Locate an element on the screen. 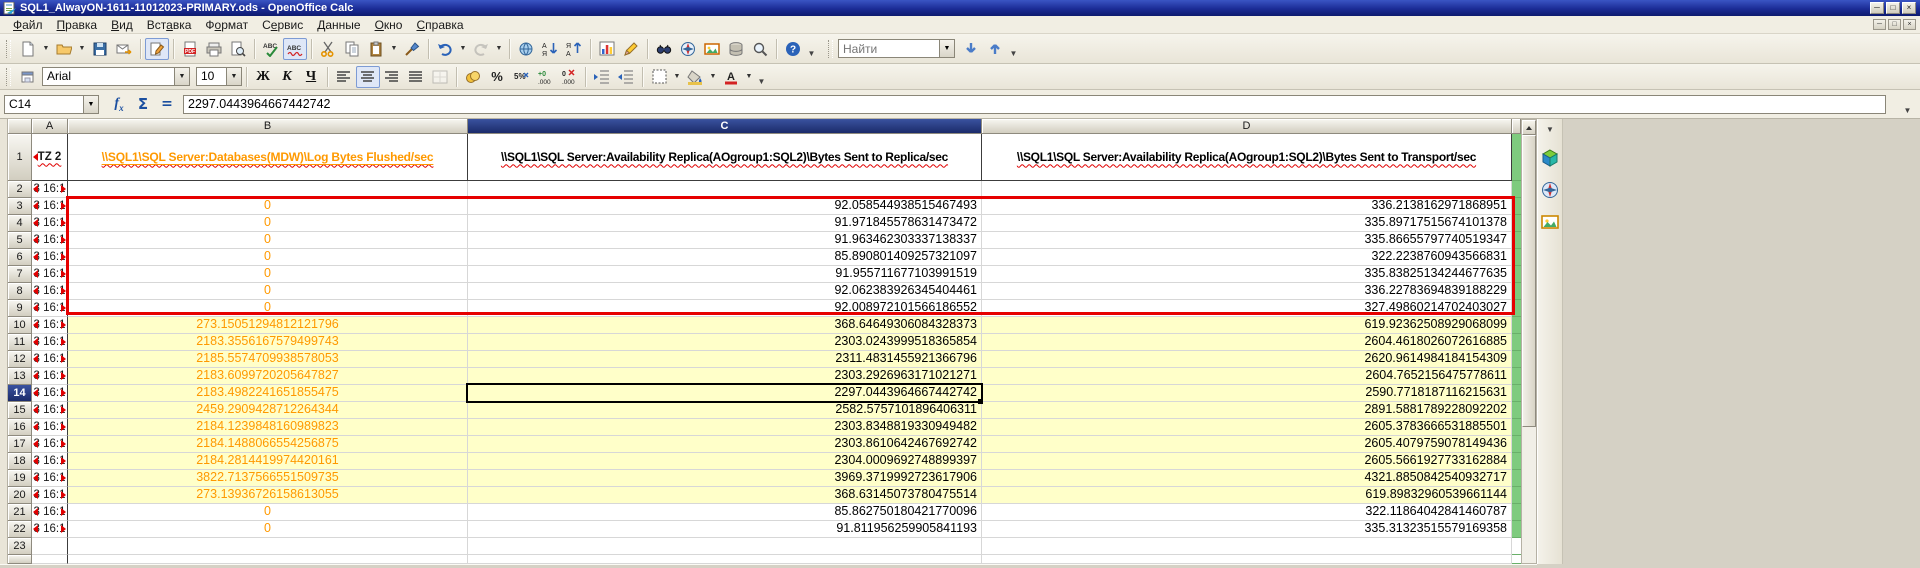  font-color-dropdown-icon: ▼ is located at coordinates (749, 77).